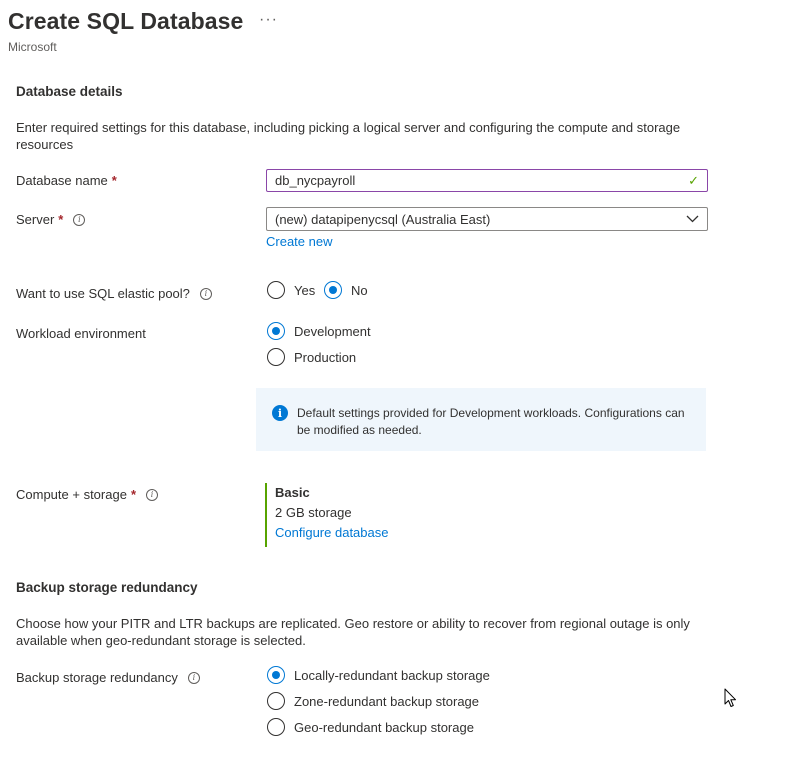  Describe the element at coordinates (97, 677) in the screenshot. I see `backup-redundancy-label-text: Backup storage redundancy` at that location.